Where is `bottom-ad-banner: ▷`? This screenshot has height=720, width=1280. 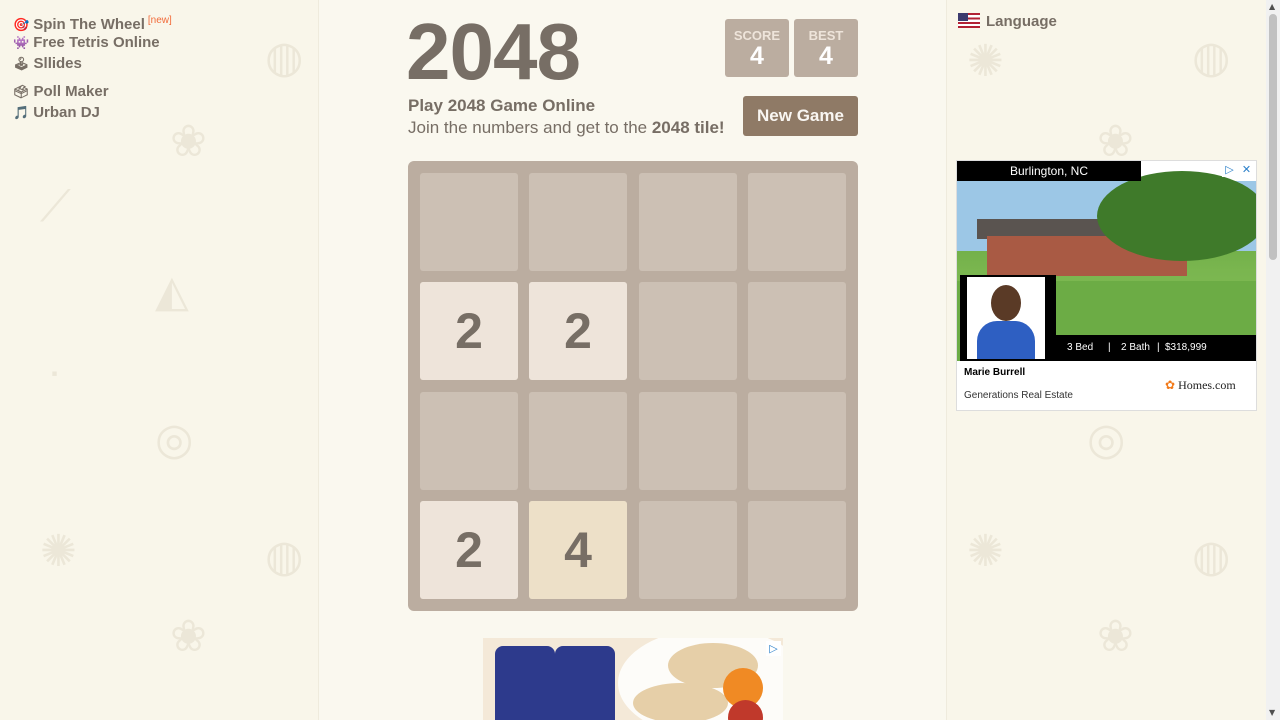 bottom-ad-banner: ▷ is located at coordinates (633, 679).